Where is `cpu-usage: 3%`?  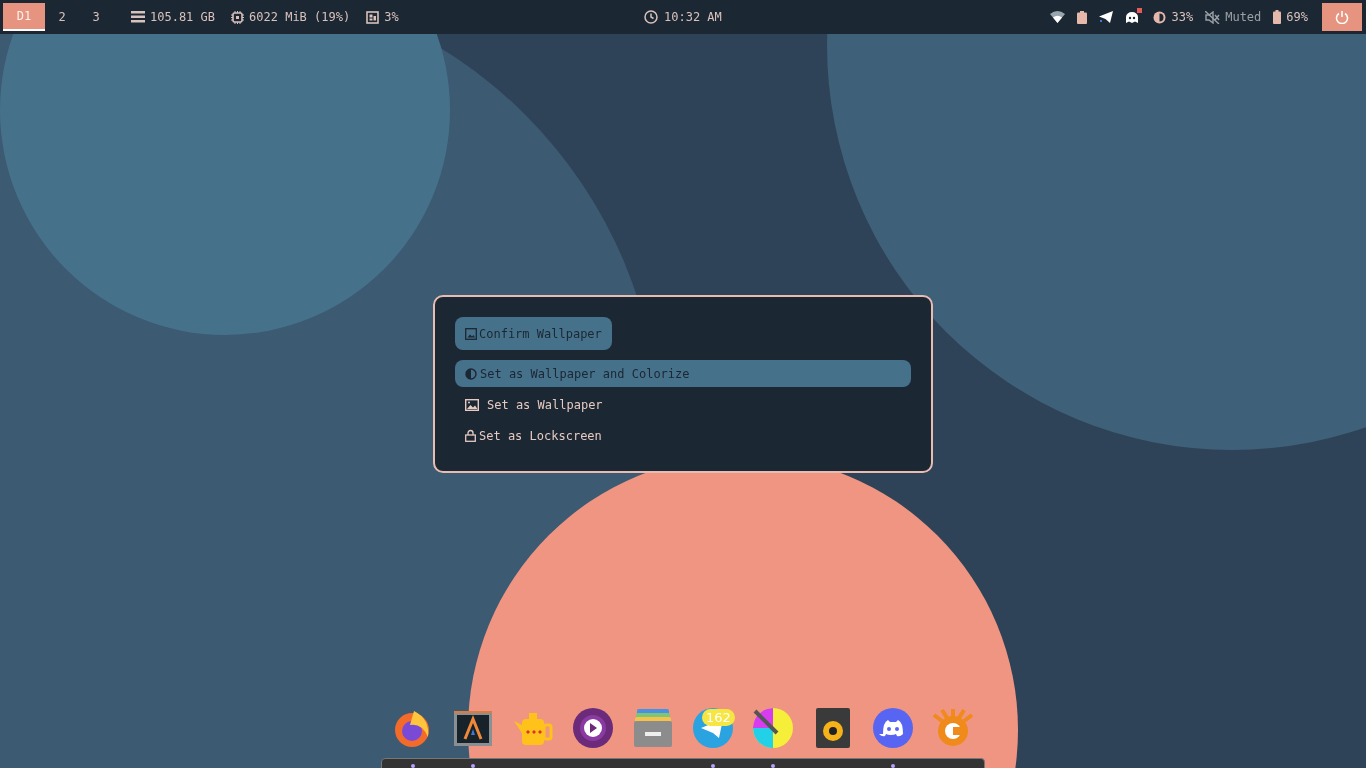 cpu-usage: 3% is located at coordinates (391, 17).